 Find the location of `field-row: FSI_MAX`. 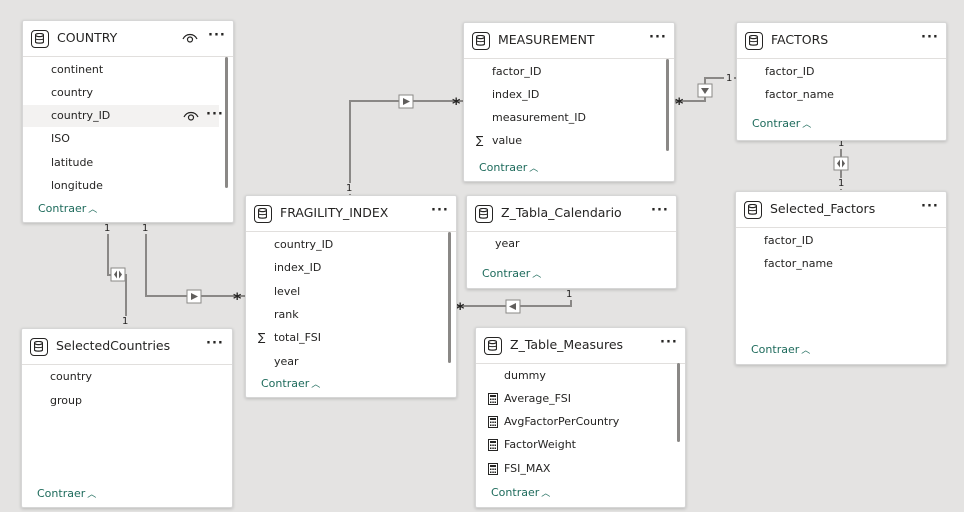

field-row: FSI_MAX is located at coordinates (573, 469).